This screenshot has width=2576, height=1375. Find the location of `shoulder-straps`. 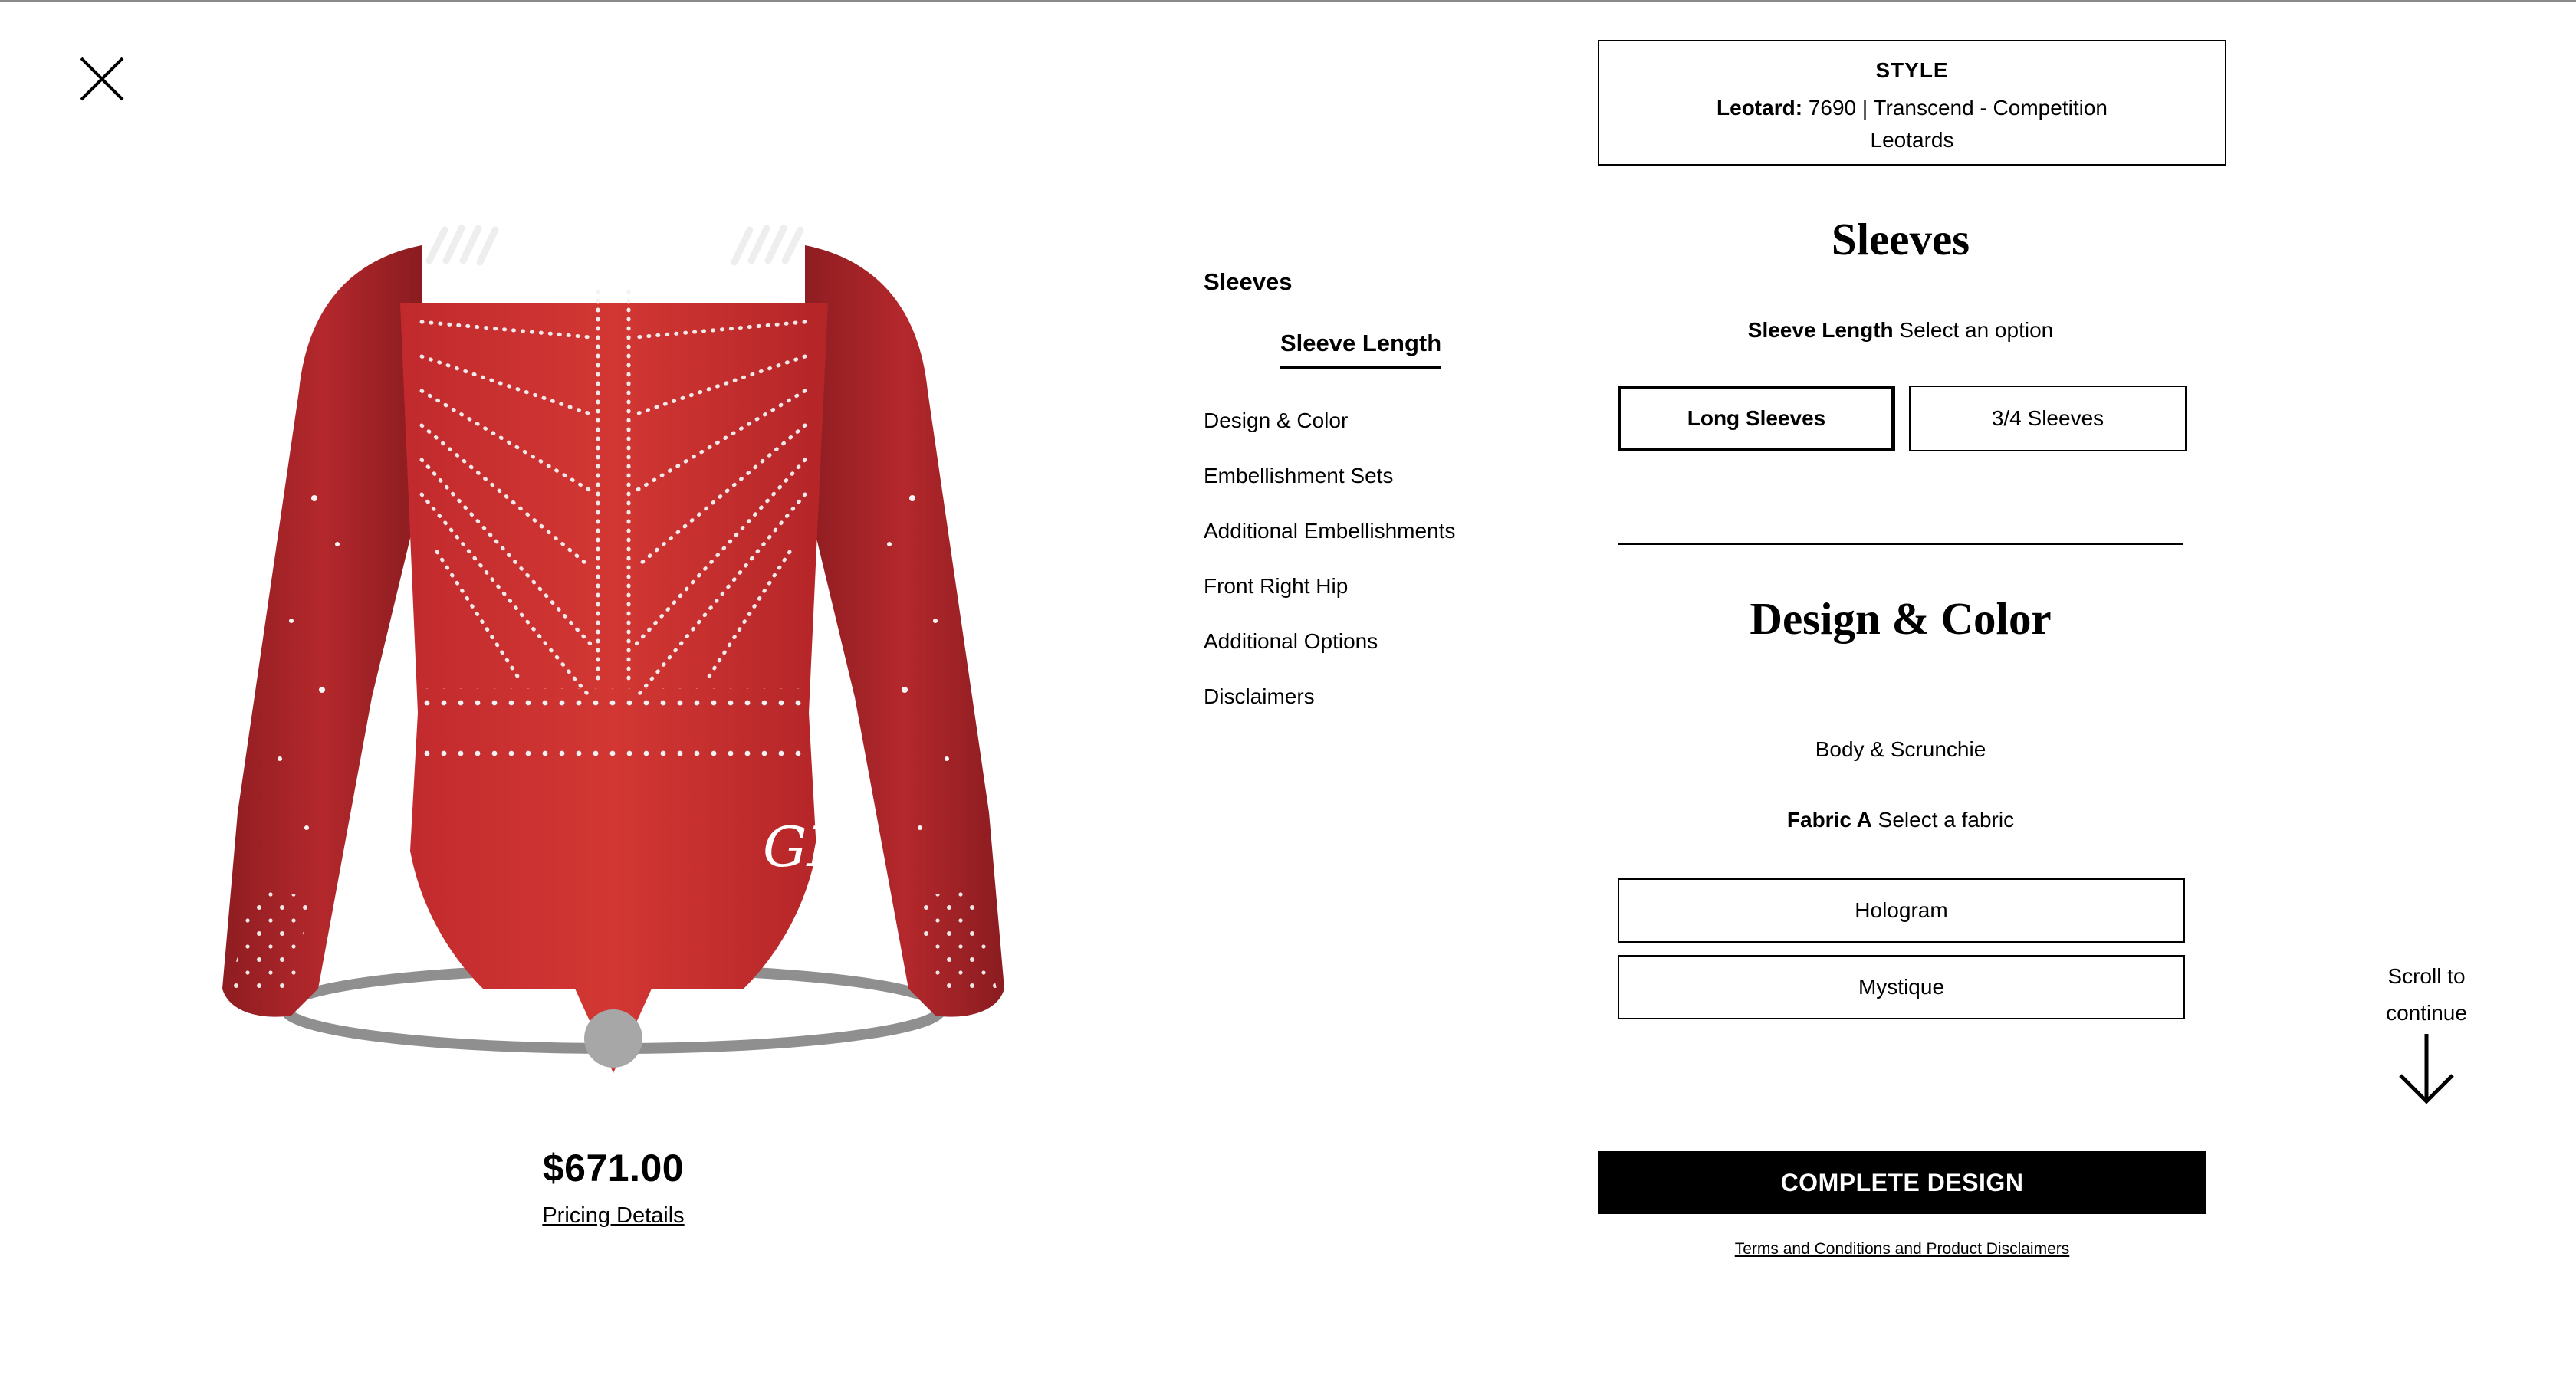

shoulder-straps is located at coordinates (615, 245).